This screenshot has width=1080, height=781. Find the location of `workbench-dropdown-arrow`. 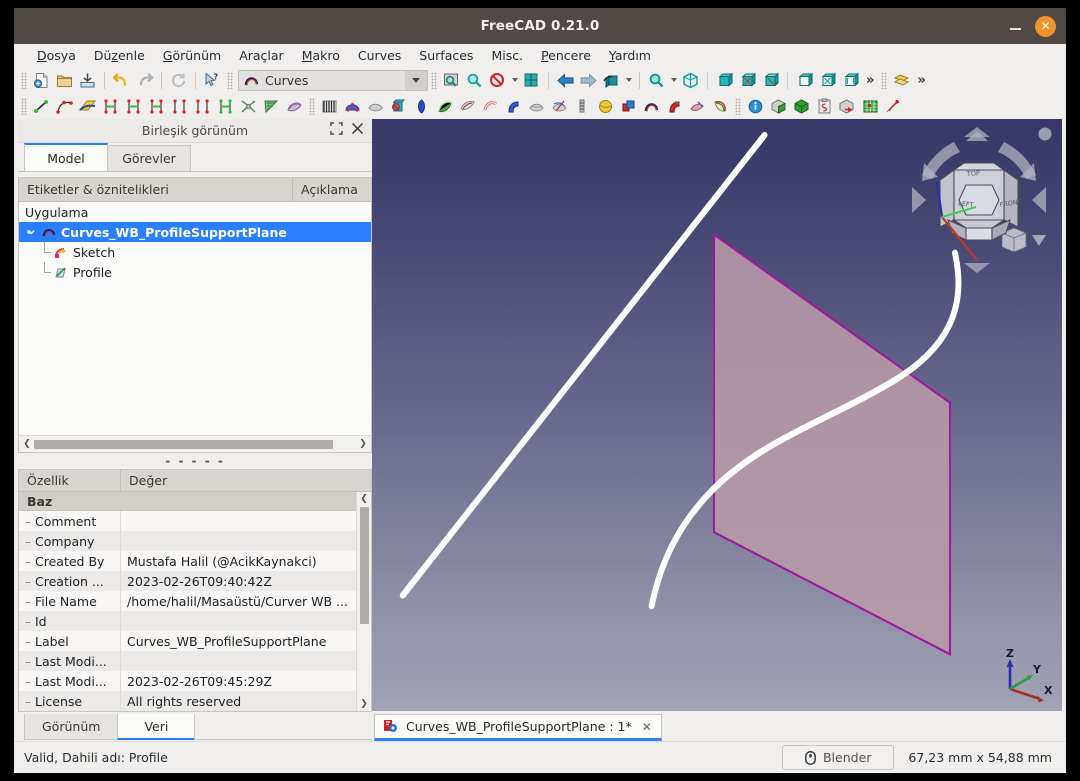

workbench-dropdown-arrow is located at coordinates (416, 80).